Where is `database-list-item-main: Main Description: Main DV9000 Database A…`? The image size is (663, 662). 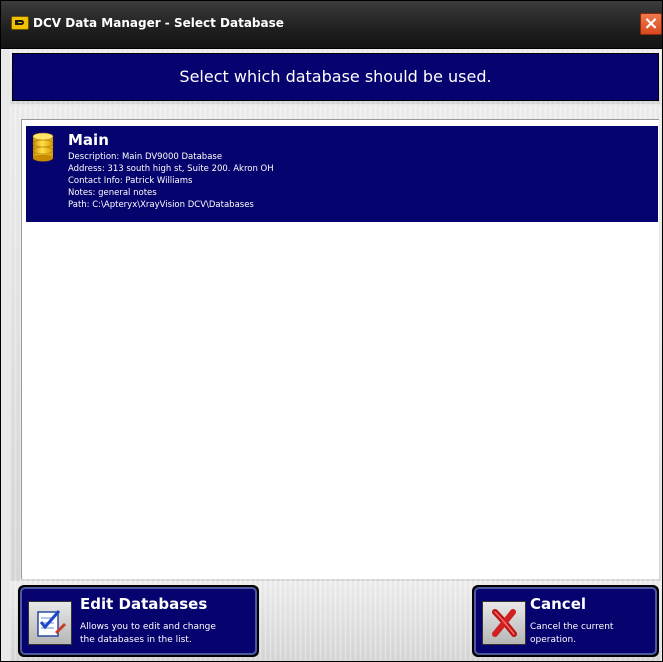
database-list-item-main: Main Description: Main DV9000 Database A… is located at coordinates (342, 174).